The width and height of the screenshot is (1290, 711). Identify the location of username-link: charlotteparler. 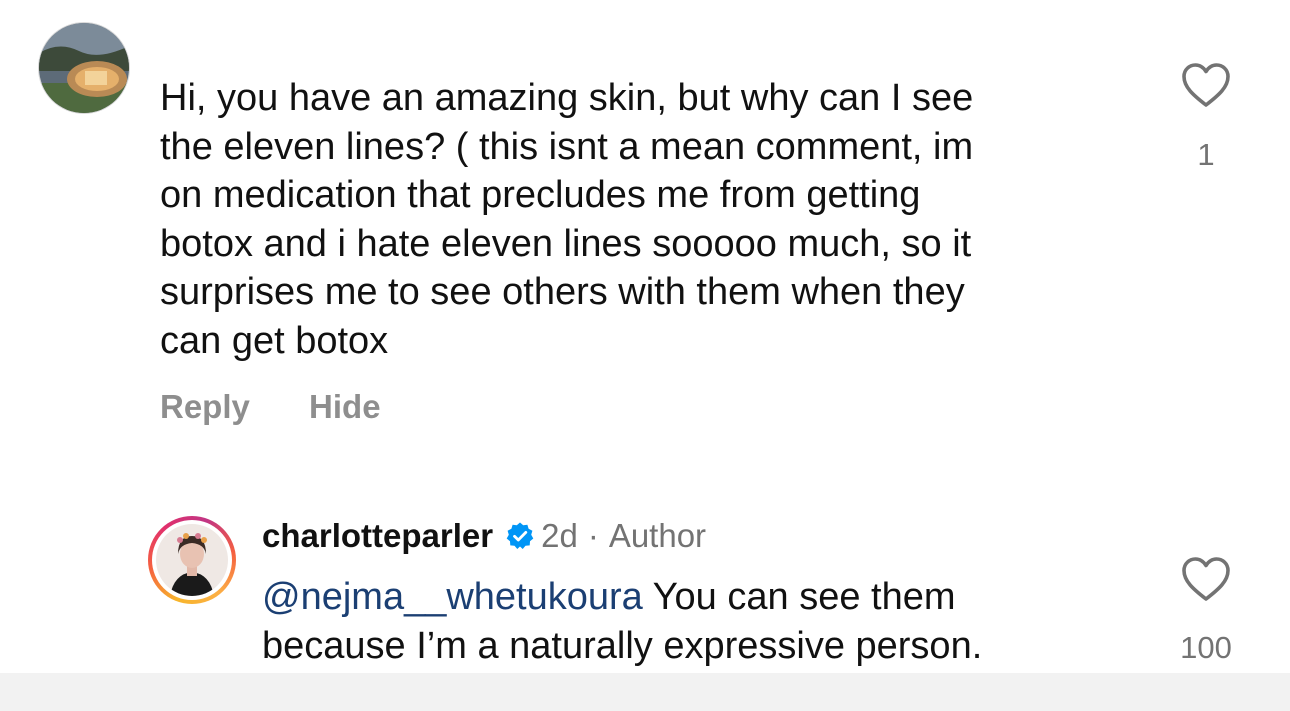
(377, 536).